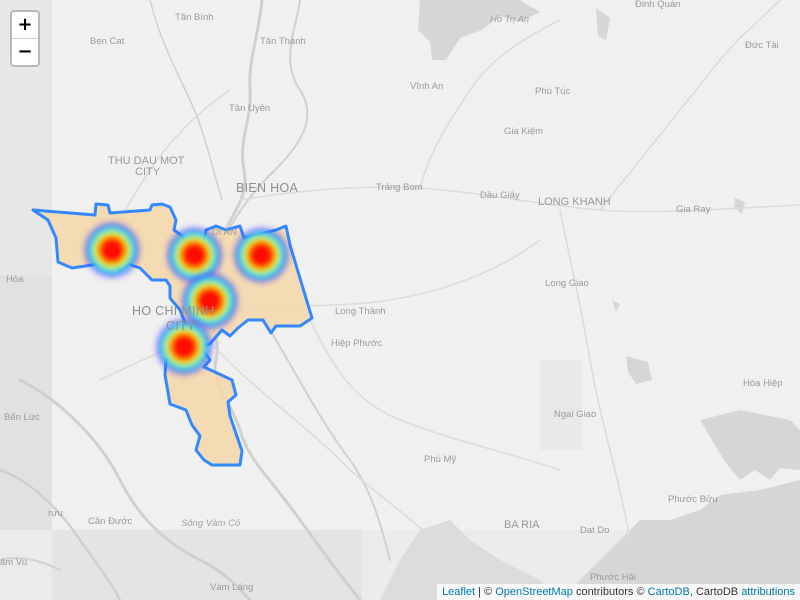 The image size is (800, 600). What do you see at coordinates (575, 414) in the screenshot?
I see `label-ngai-giao: Ngai Giao` at bounding box center [575, 414].